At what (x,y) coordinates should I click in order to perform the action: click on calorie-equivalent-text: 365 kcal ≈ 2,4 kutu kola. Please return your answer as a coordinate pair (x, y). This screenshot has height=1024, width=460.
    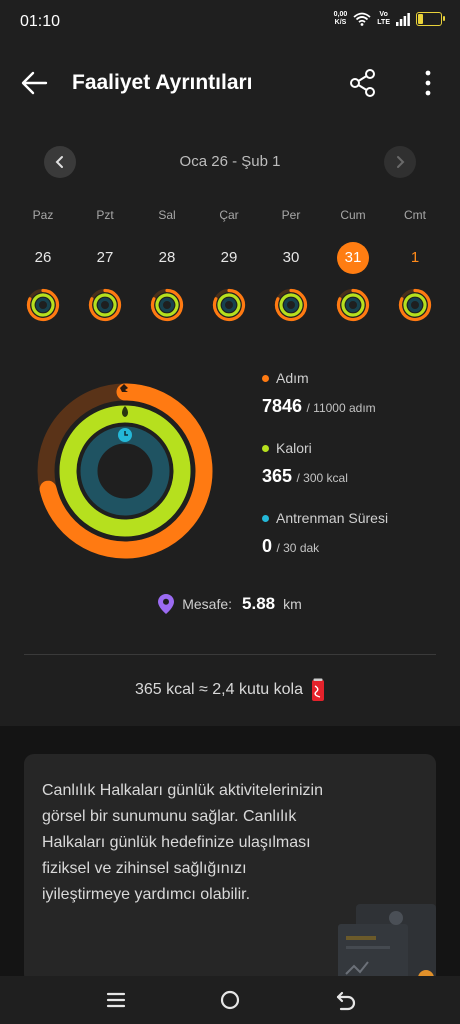
    Looking at the image, I should click on (219, 689).